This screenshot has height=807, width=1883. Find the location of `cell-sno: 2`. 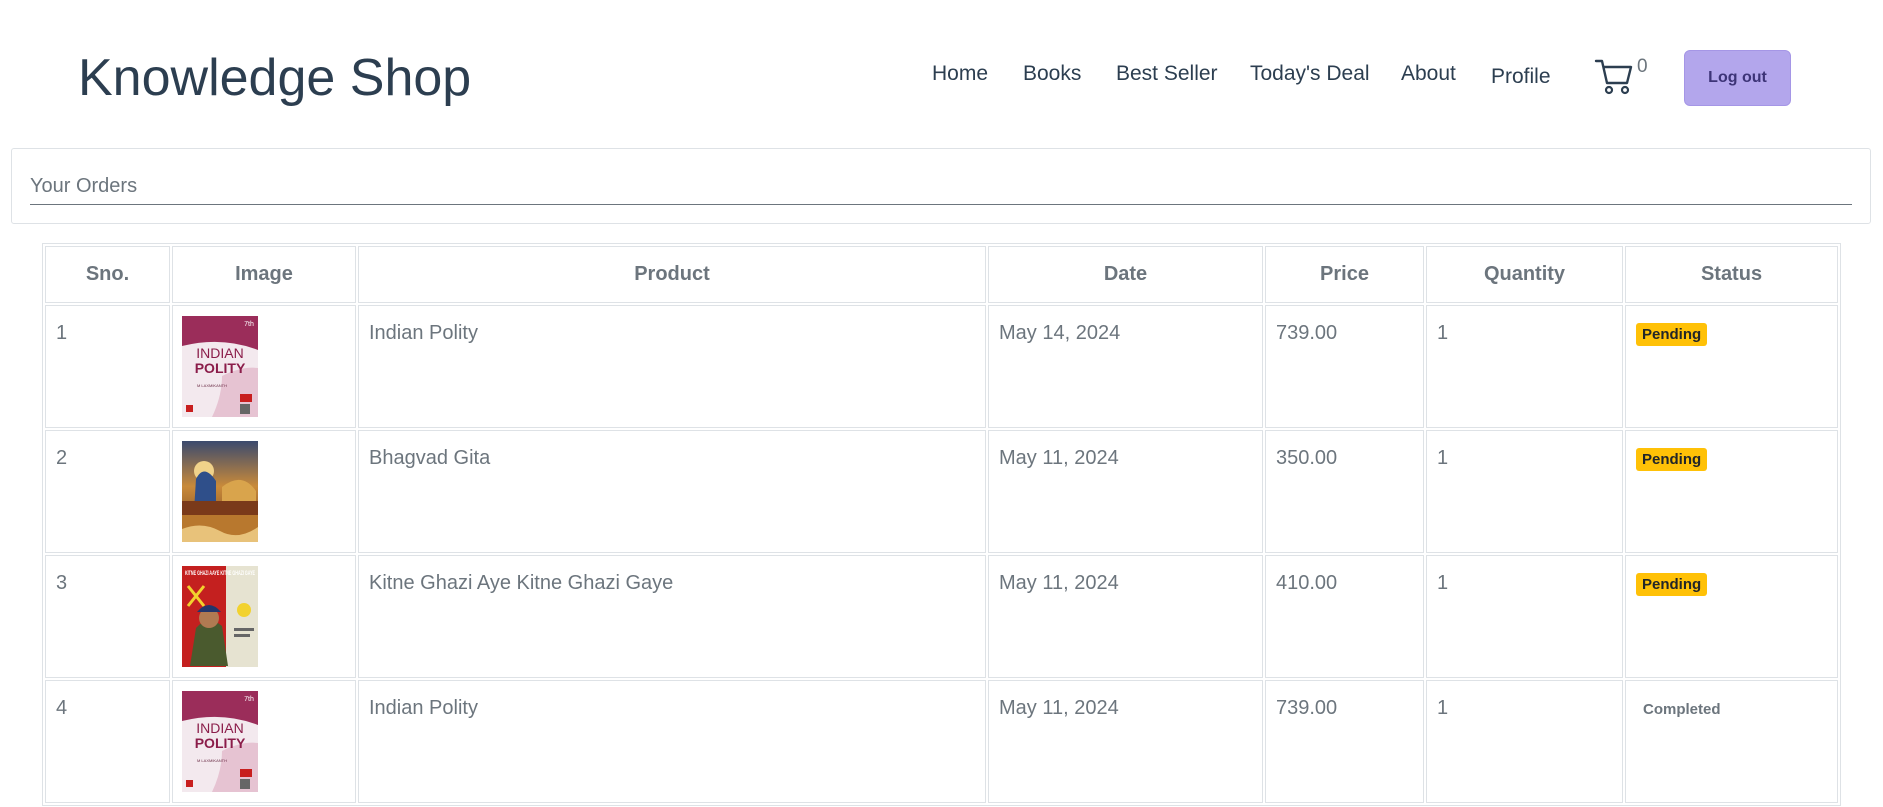

cell-sno: 2 is located at coordinates (107, 491).